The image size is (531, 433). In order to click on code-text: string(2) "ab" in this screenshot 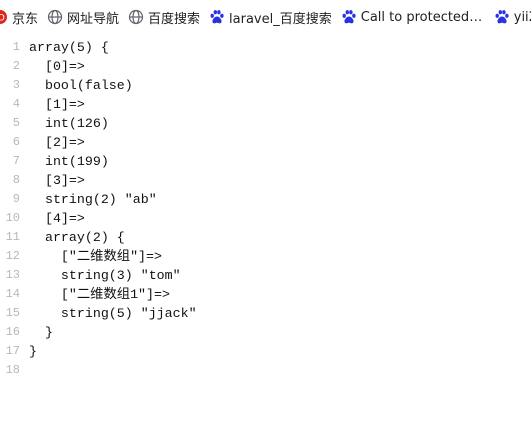, I will do `click(93, 199)`.